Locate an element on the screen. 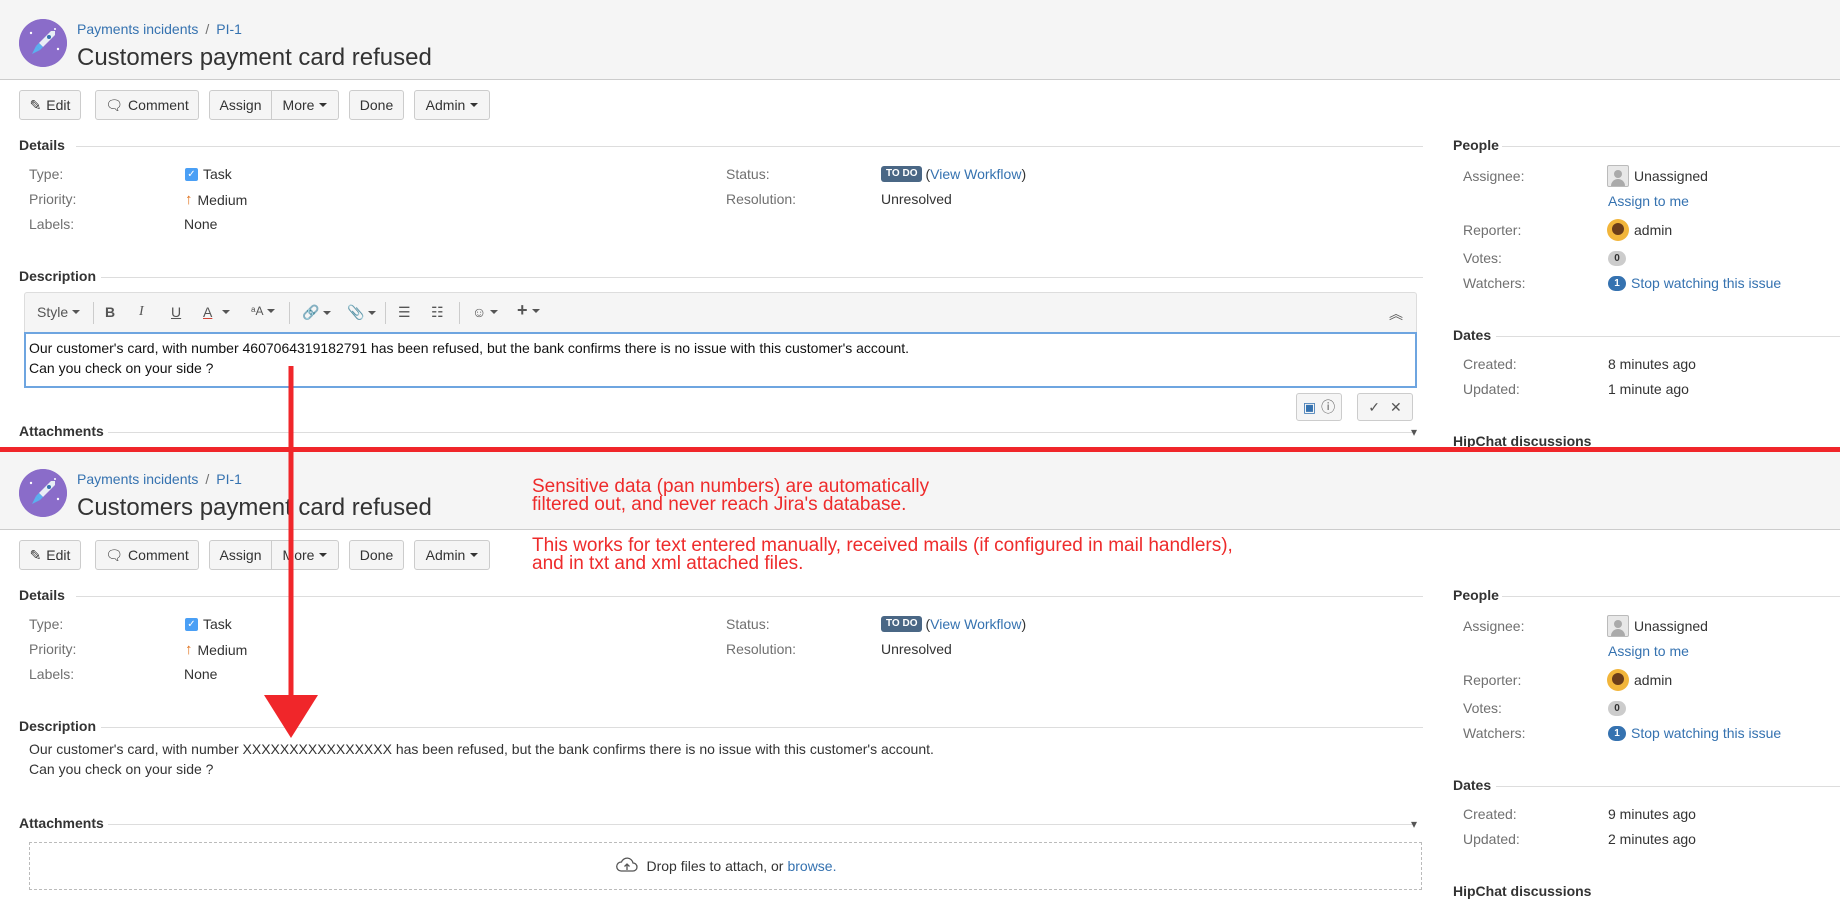 The width and height of the screenshot is (1840, 900). page-title: Customers payment card refused is located at coordinates (254, 507).